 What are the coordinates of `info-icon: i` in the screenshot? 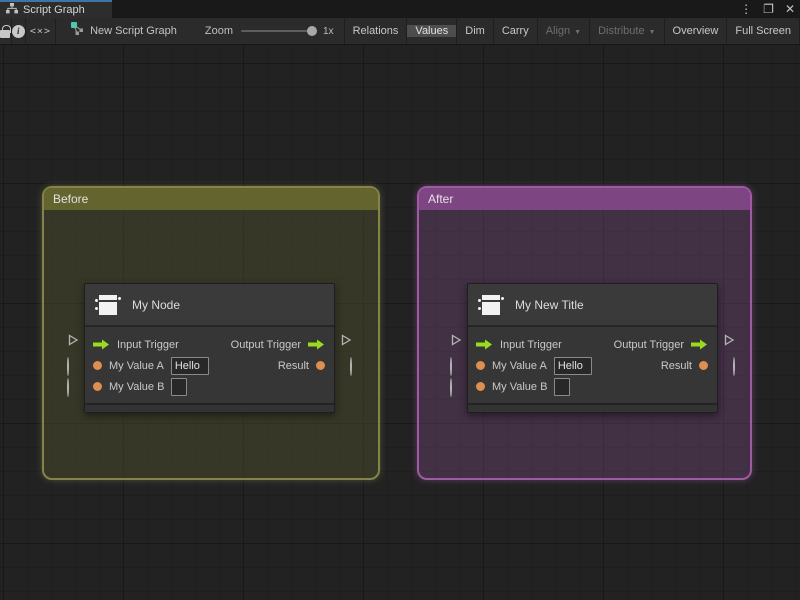 It's located at (18, 31).